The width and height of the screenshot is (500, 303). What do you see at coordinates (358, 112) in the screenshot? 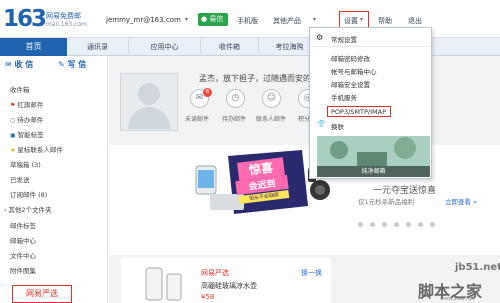
I see `menu-item-pop3-smtp-imap: POP3/SMTP/IMAP` at bounding box center [358, 112].